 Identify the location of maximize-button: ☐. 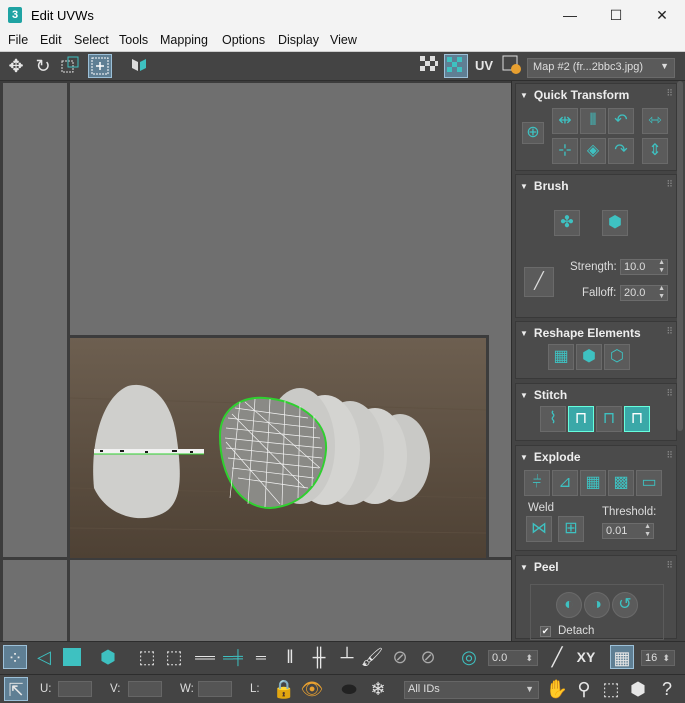
(616, 15).